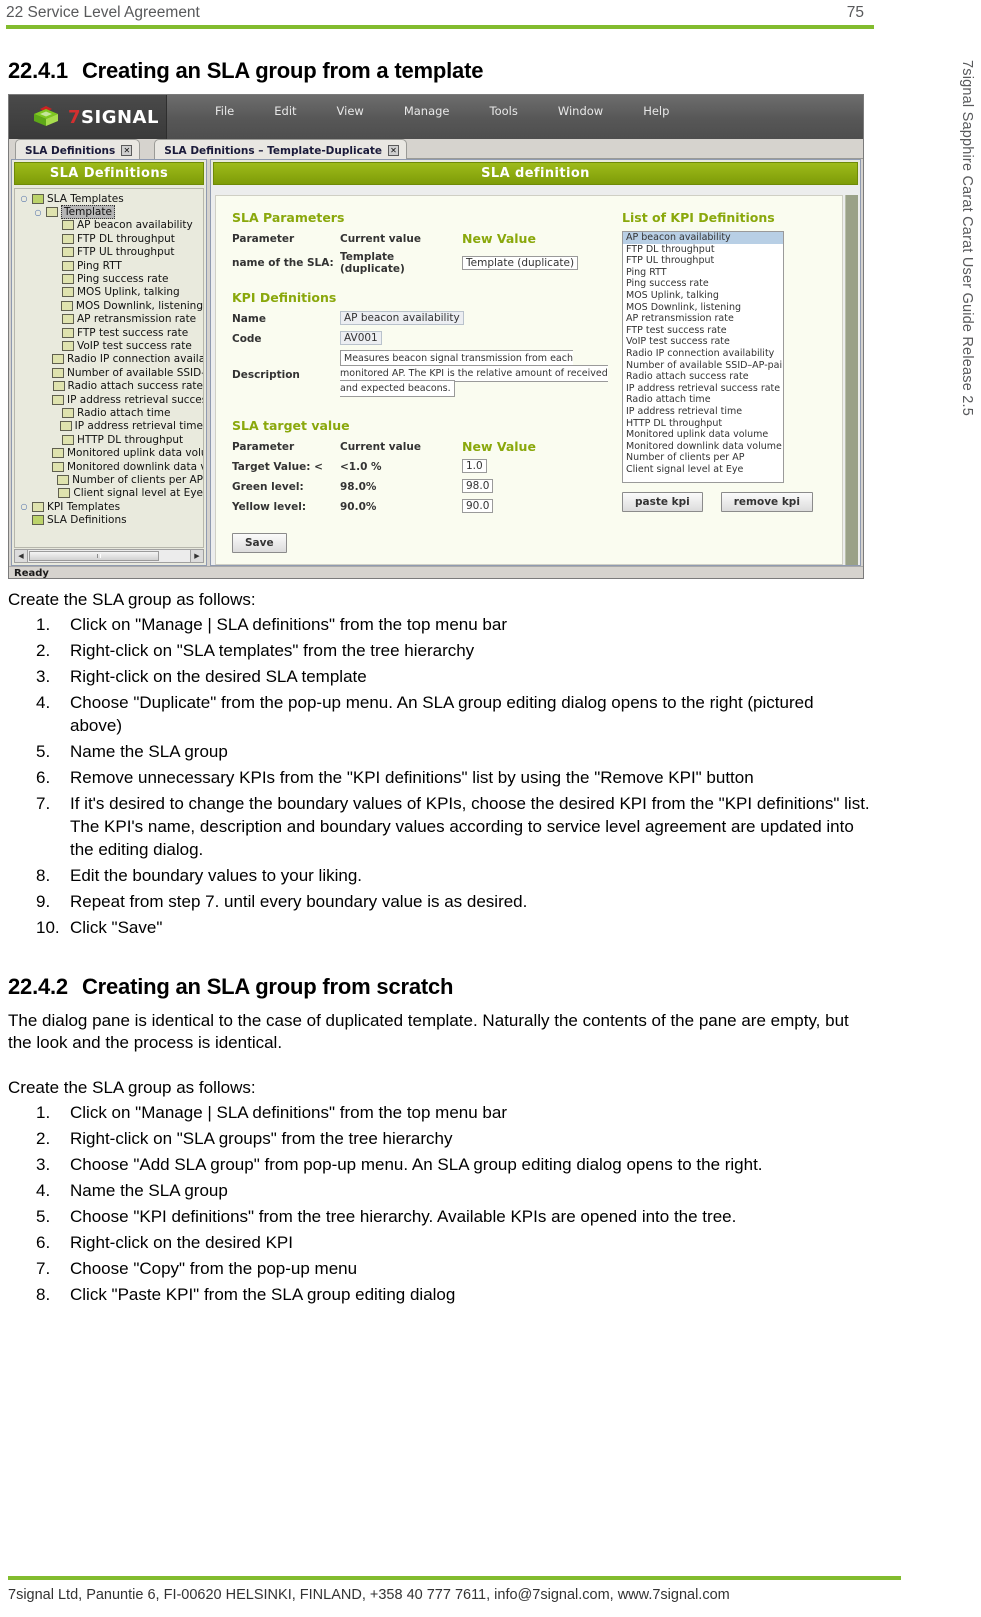 The image size is (981, 1617). Describe the element at coordinates (436, 572) in the screenshot. I see `app-statusbar: Ready` at that location.